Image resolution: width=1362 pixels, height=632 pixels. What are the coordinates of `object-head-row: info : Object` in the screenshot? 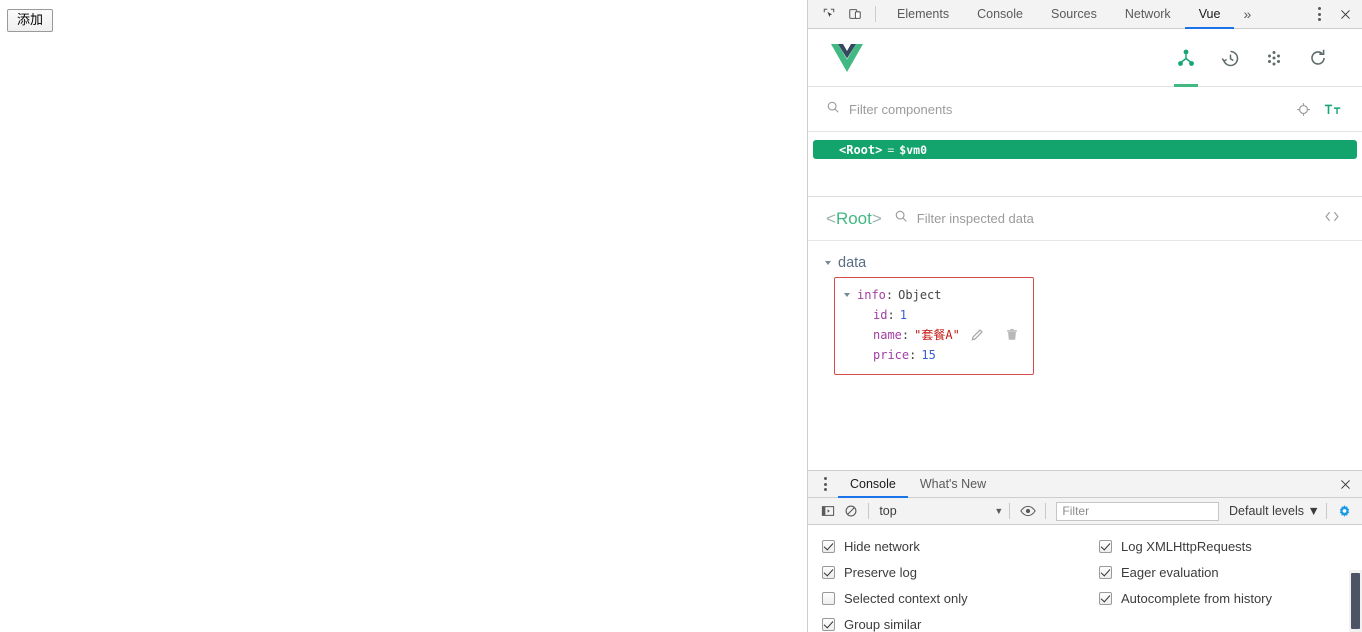 It's located at (931, 295).